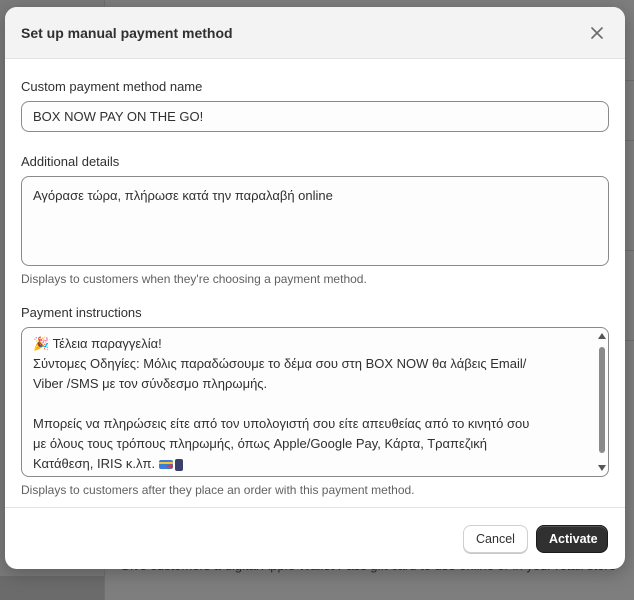 Image resolution: width=634 pixels, height=600 pixels. I want to click on instructions-scrollbar, so click(602, 402).